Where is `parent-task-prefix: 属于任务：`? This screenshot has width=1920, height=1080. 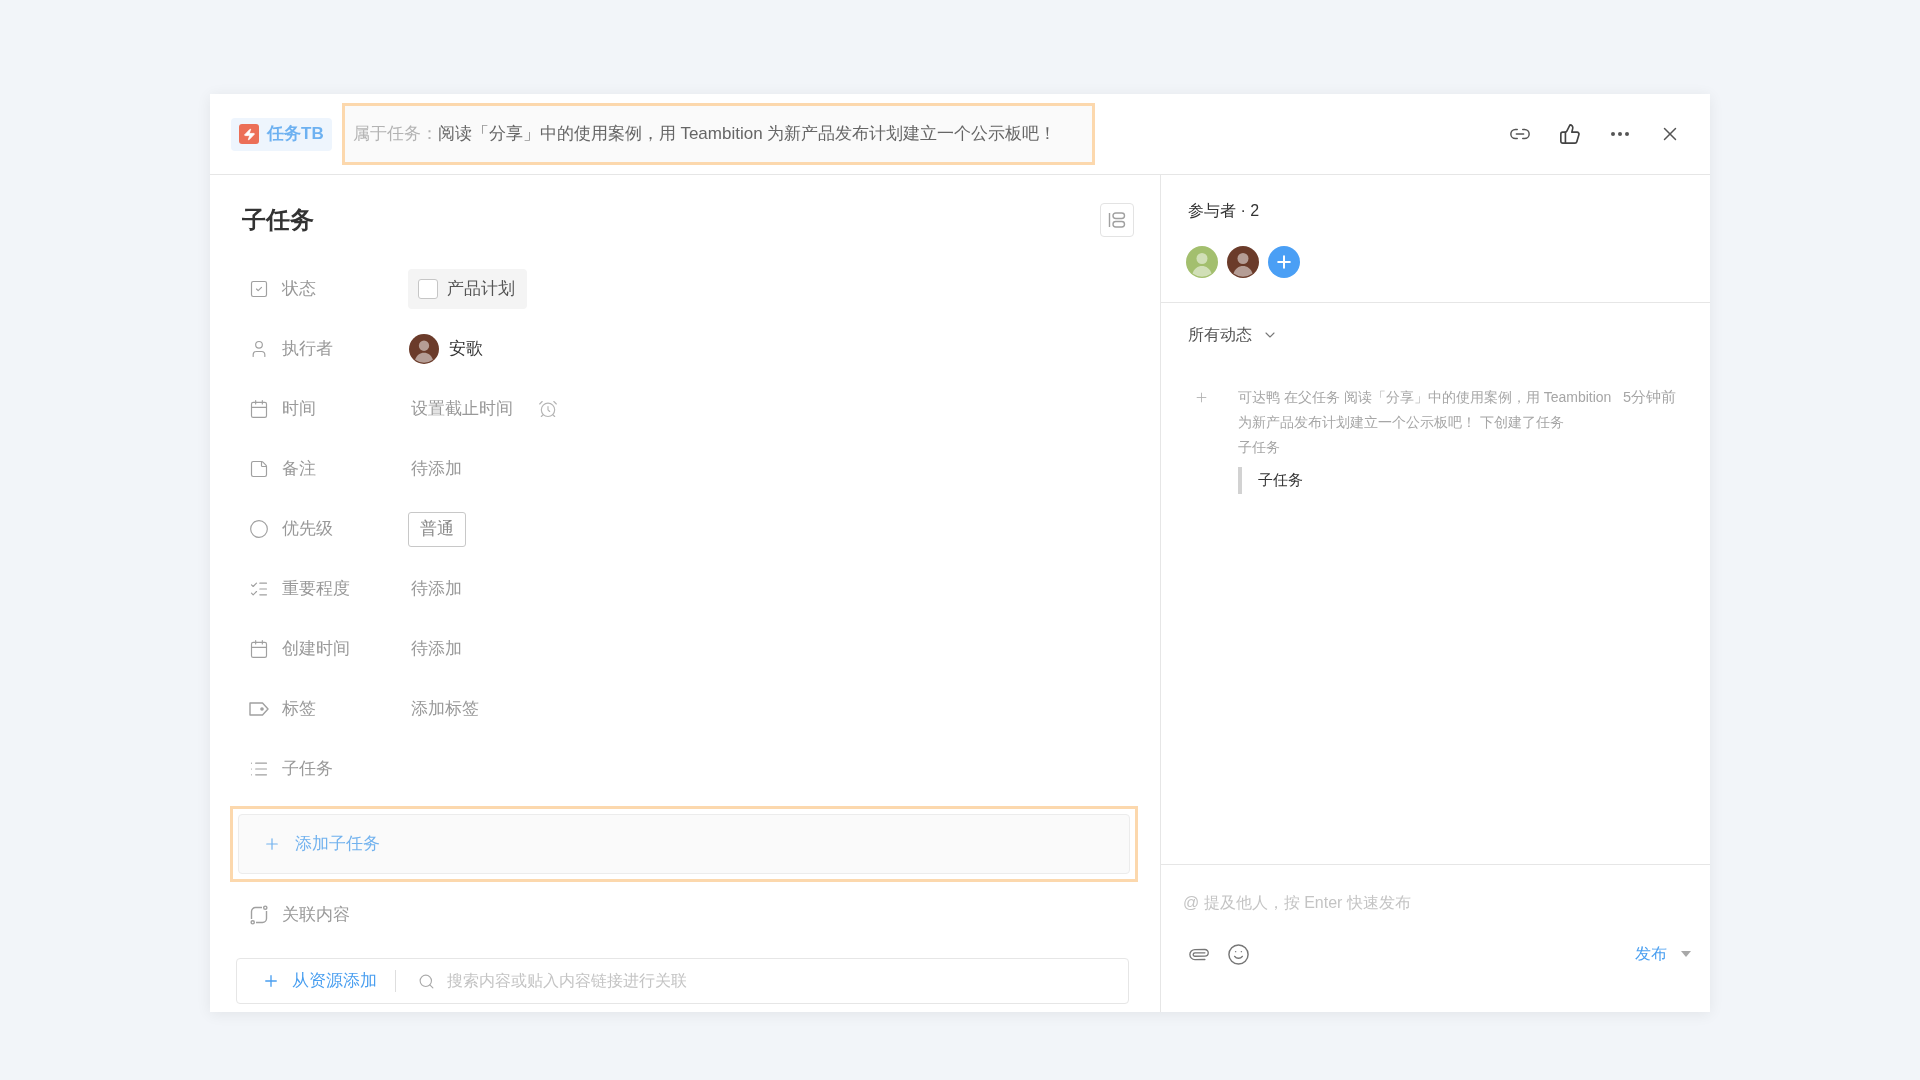
parent-task-prefix: 属于任务： is located at coordinates (395, 134).